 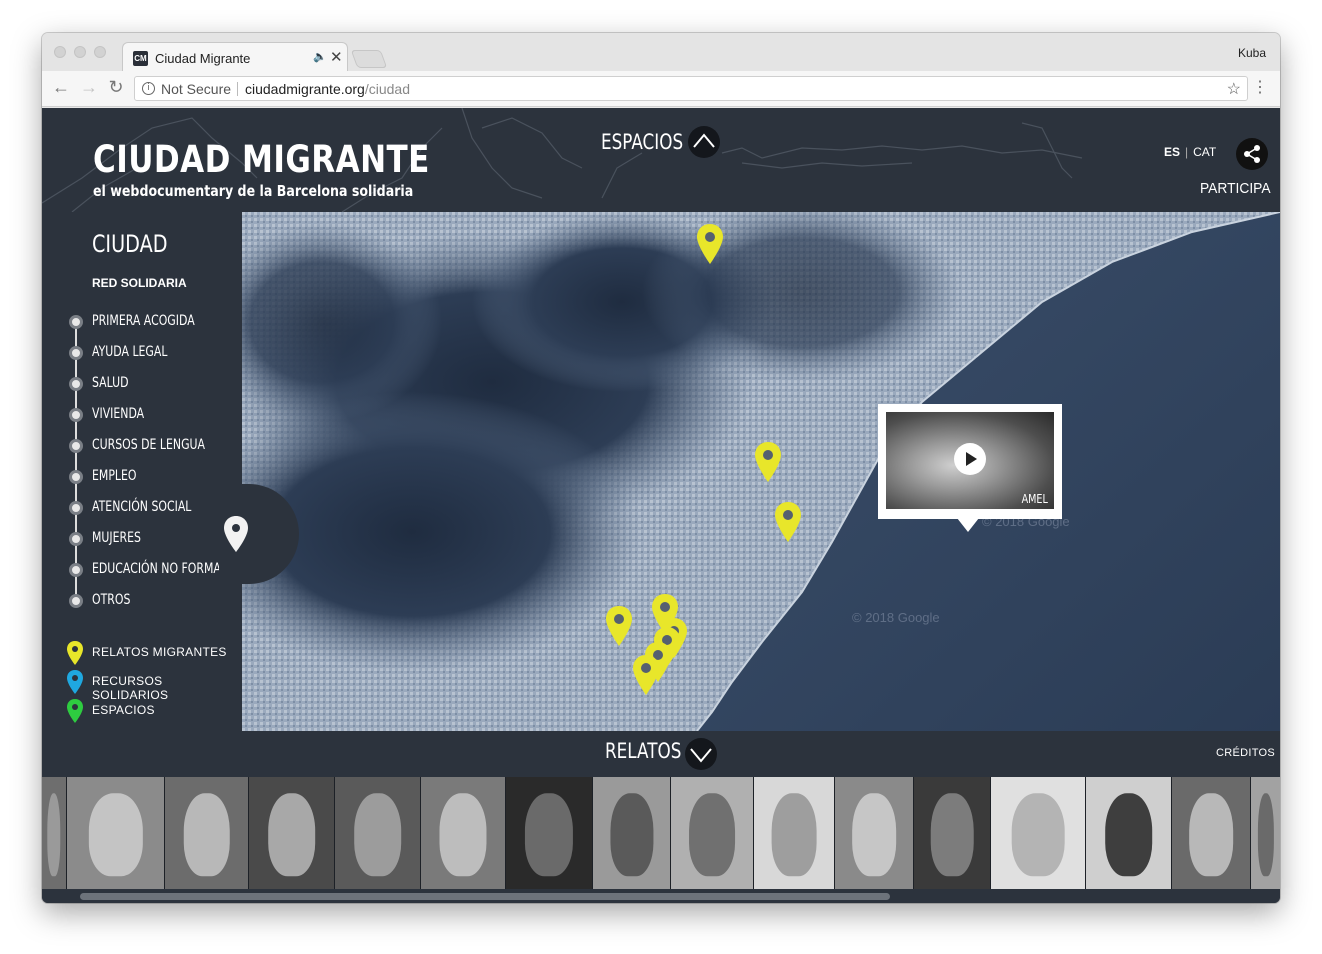 What do you see at coordinates (203, 58) in the screenshot?
I see `tab-title: Ciudad Migrante` at bounding box center [203, 58].